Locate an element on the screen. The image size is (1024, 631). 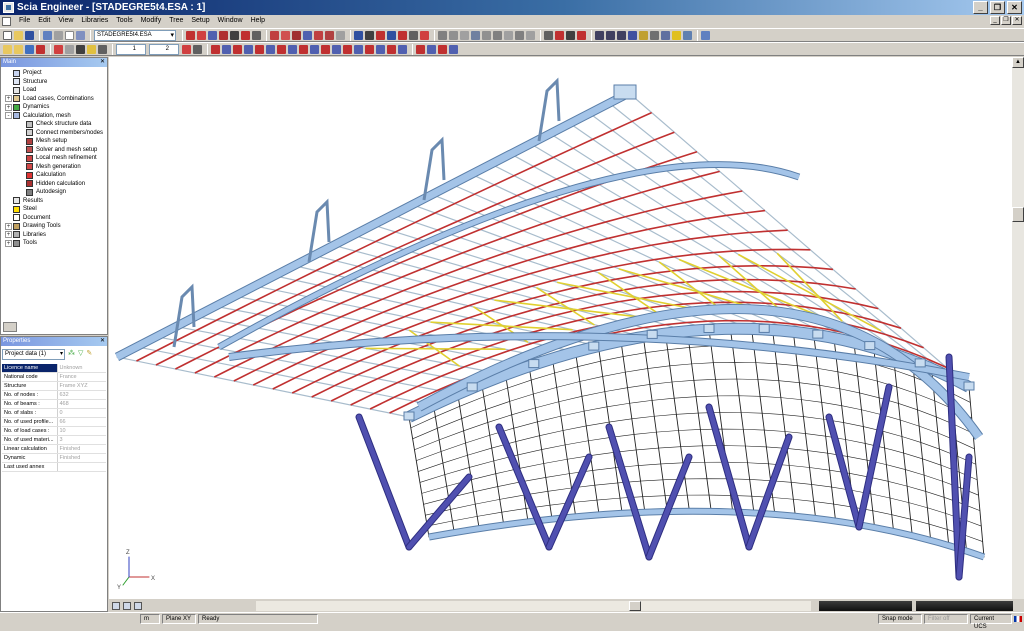
result-11-icon is located at coordinates (325, 49).